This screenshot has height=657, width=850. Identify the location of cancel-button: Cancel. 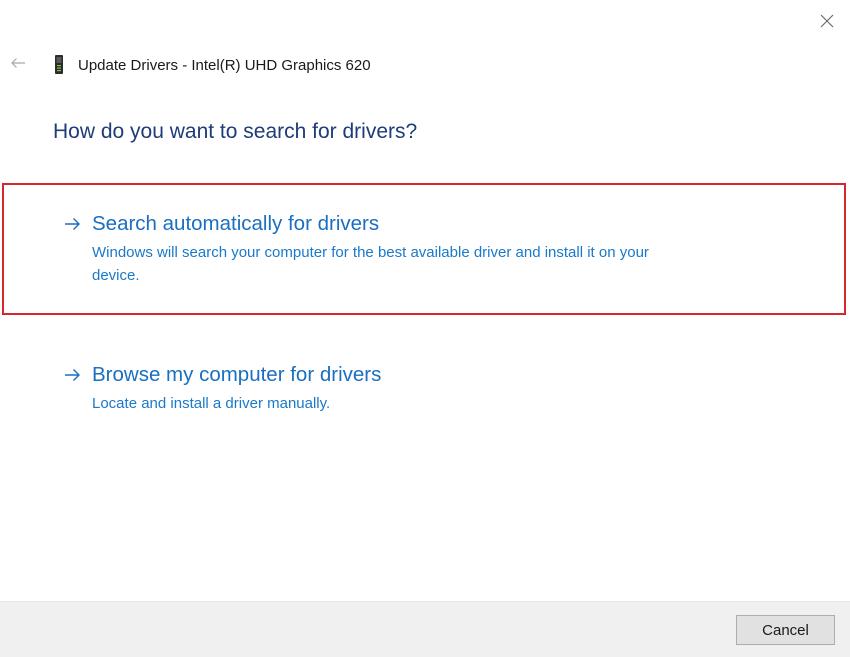
(785, 630).